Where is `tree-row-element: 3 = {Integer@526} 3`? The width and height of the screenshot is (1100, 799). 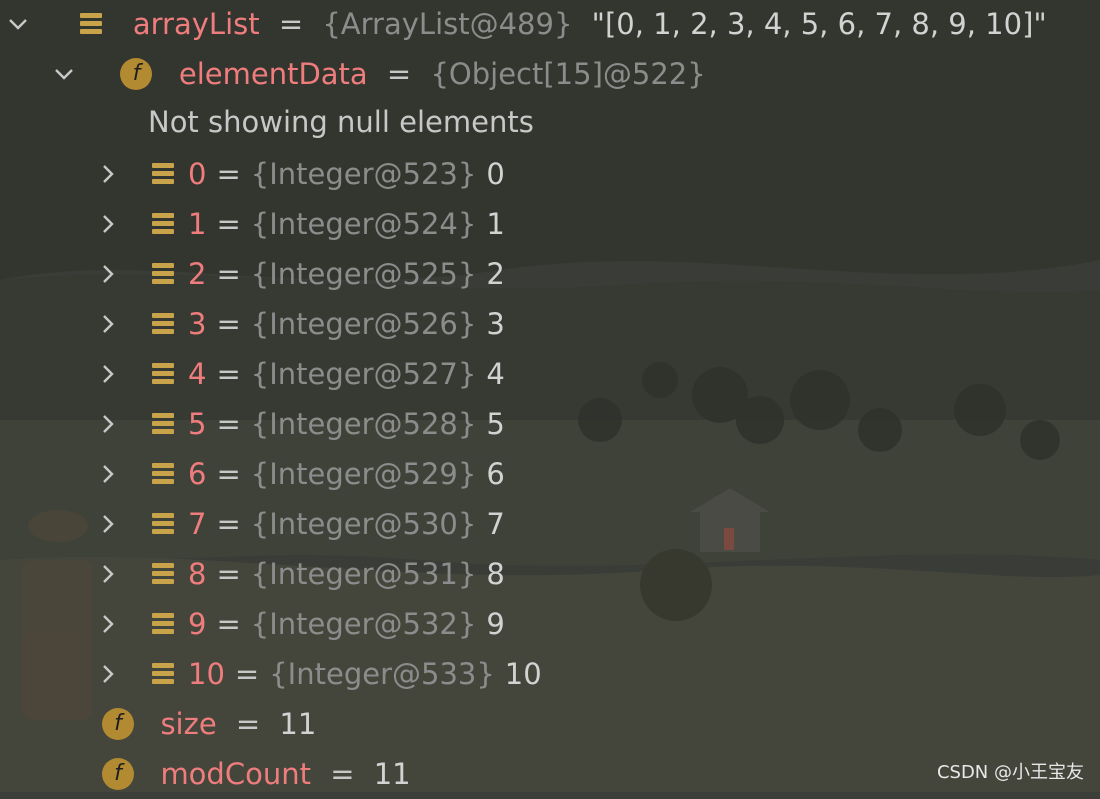 tree-row-element: 3 = {Integer@526} 3 is located at coordinates (300, 322).